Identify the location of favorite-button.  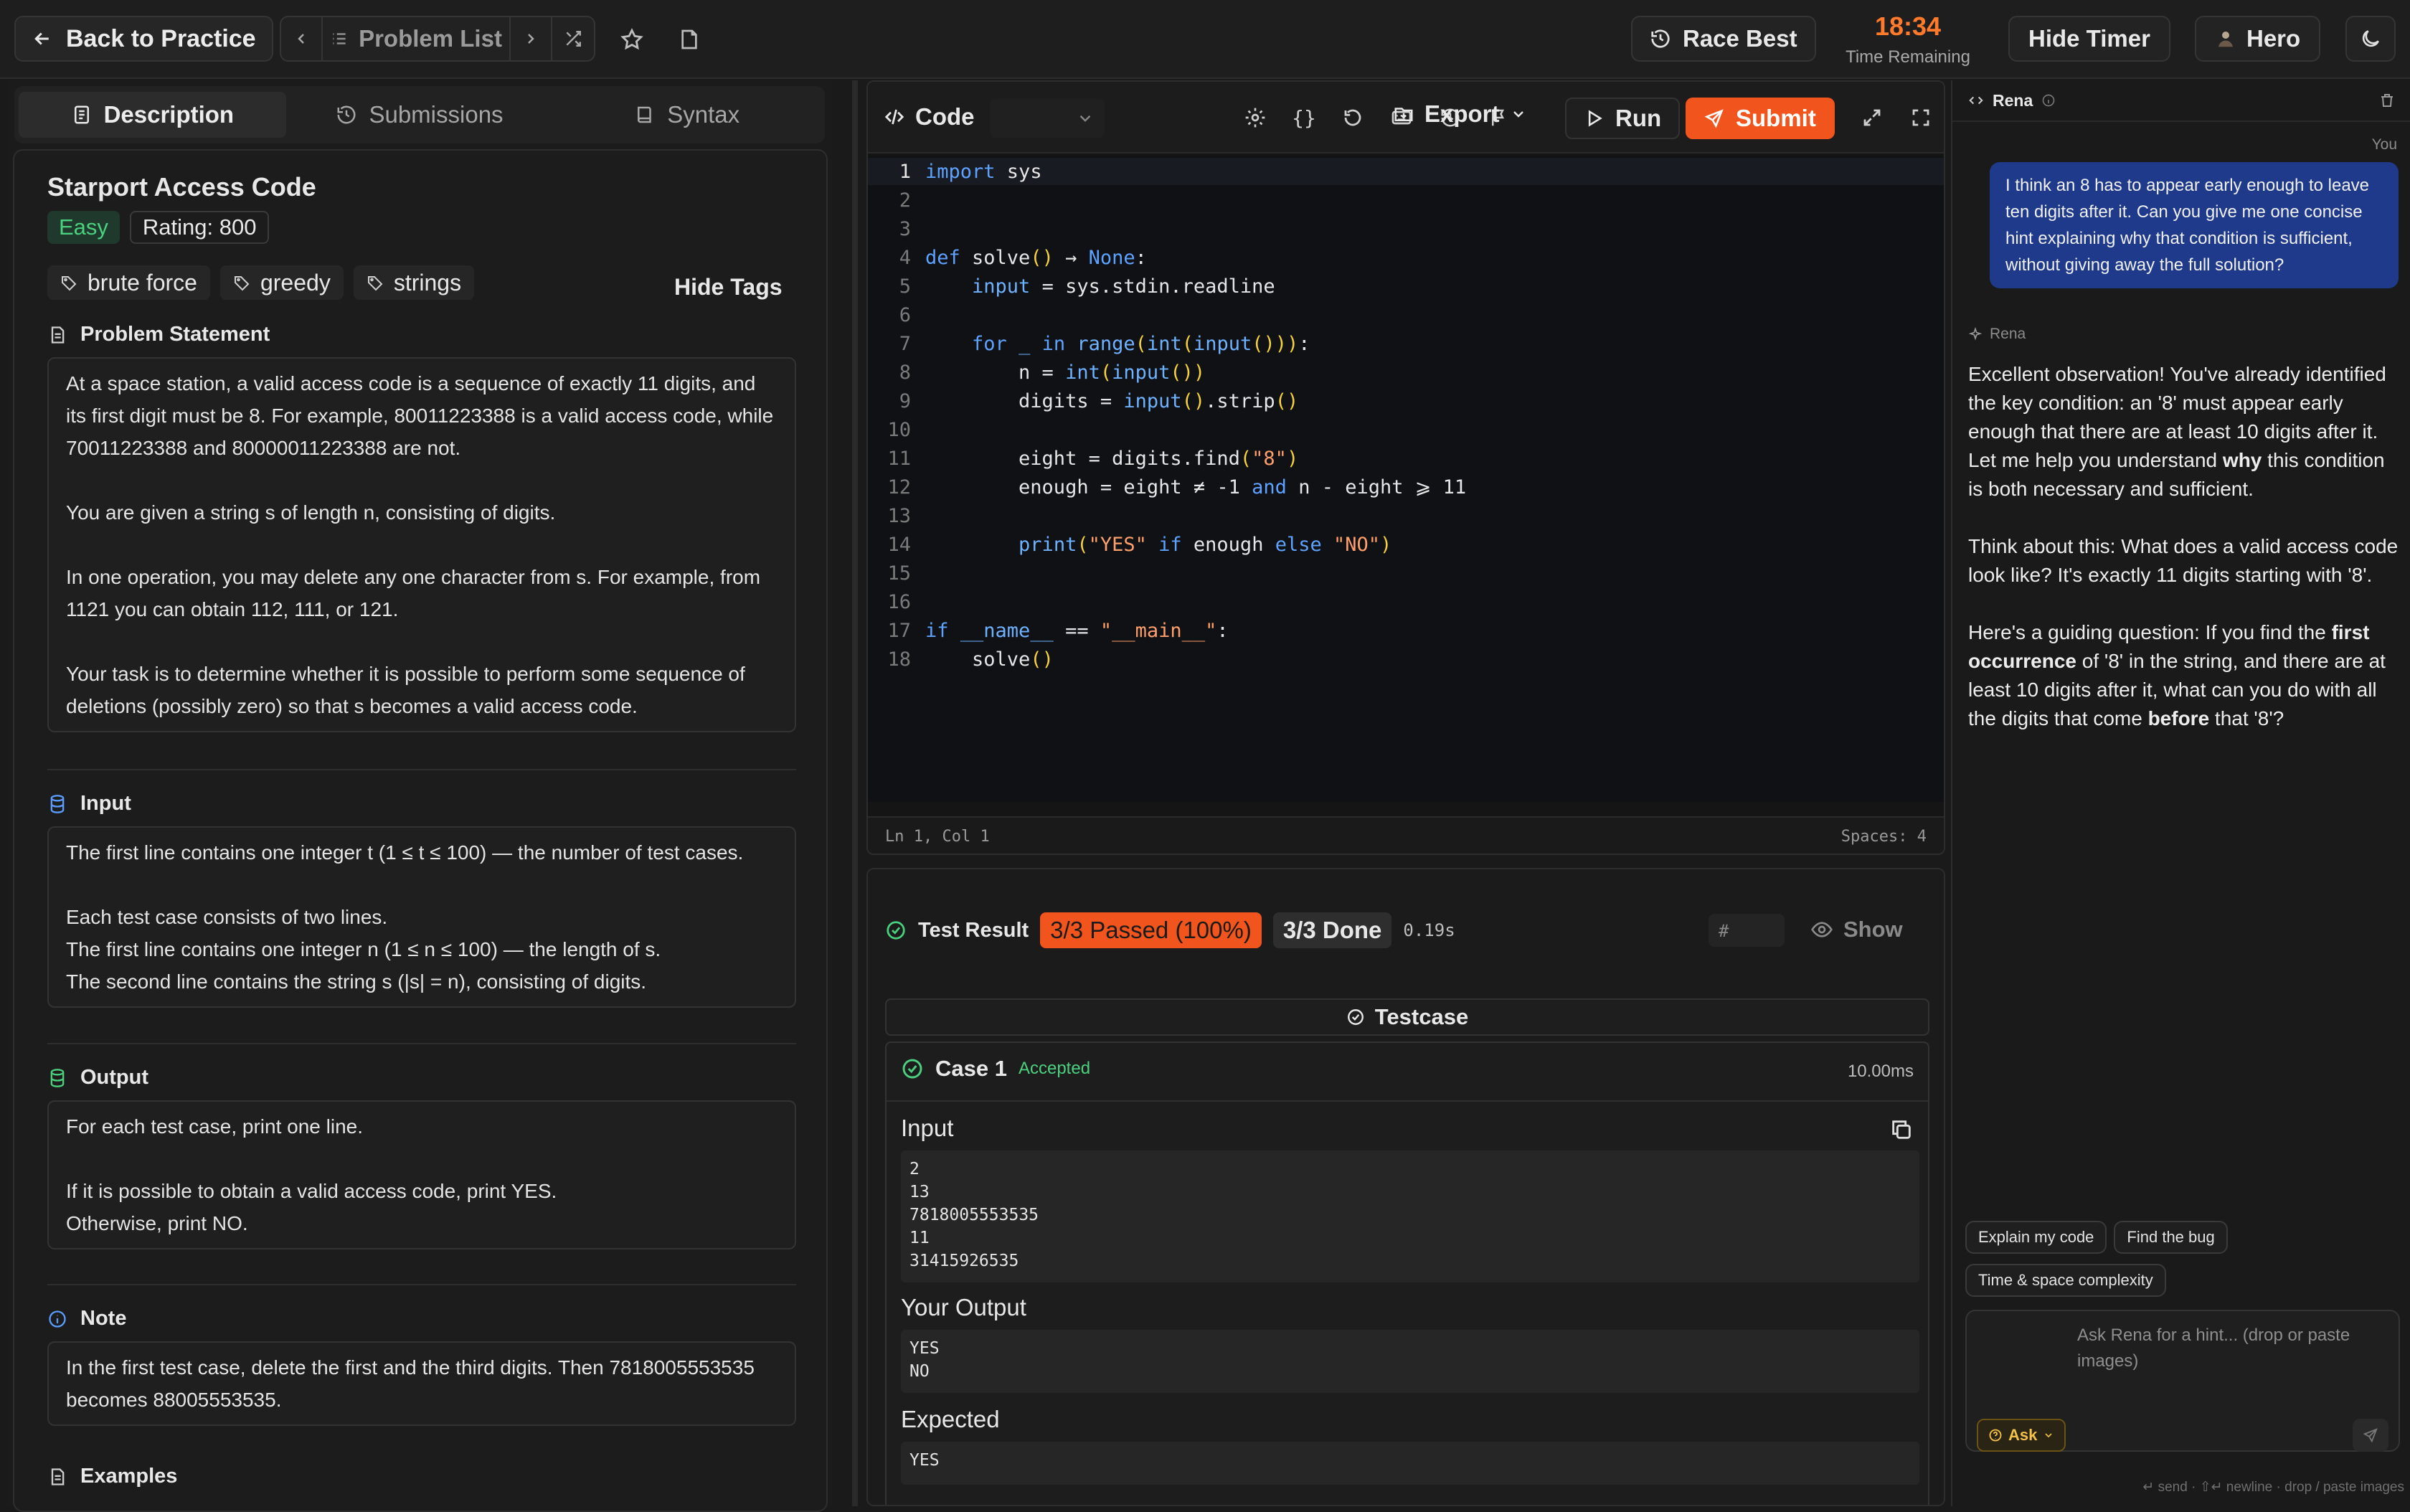
(632, 39).